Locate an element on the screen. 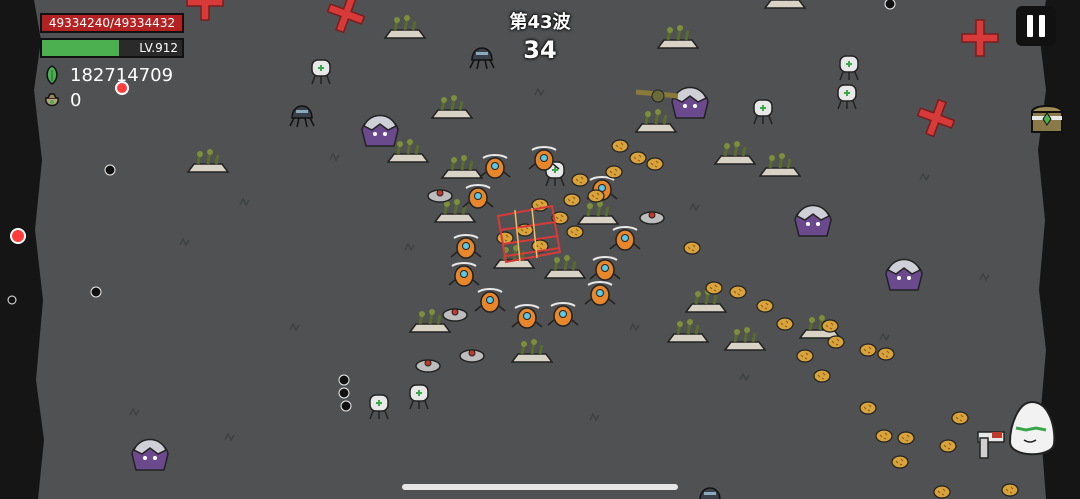  level-text: LV.912 is located at coordinates (158, 48).